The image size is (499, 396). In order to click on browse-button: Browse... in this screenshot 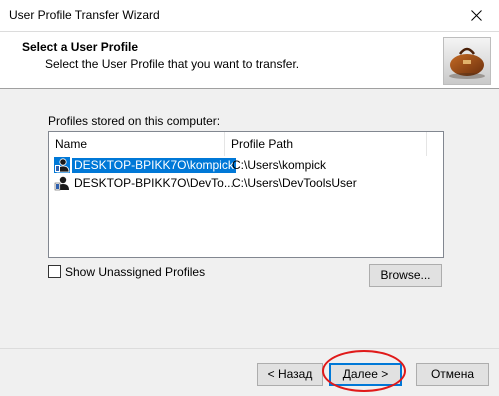, I will do `click(405, 275)`.